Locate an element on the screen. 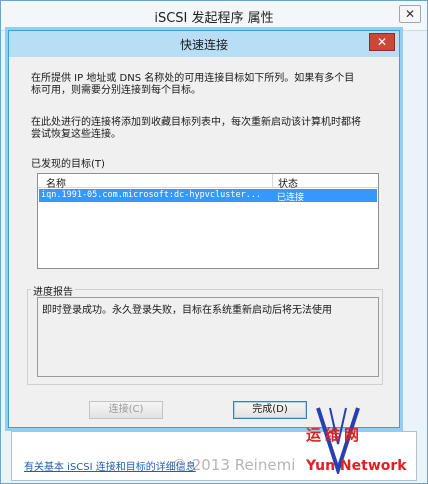  dialog-close-button: ✕ is located at coordinates (382, 42).